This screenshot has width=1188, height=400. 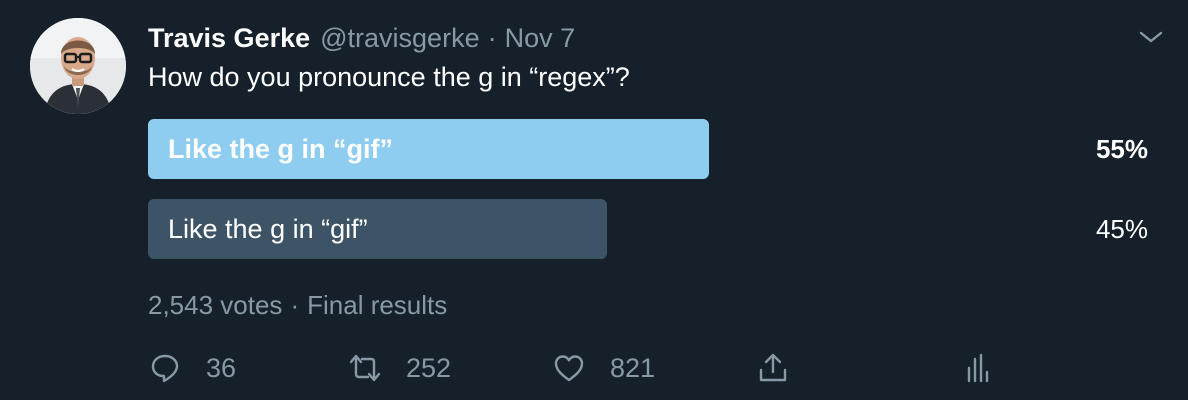 What do you see at coordinates (229, 38) in the screenshot?
I see `author-name: Travis Gerke` at bounding box center [229, 38].